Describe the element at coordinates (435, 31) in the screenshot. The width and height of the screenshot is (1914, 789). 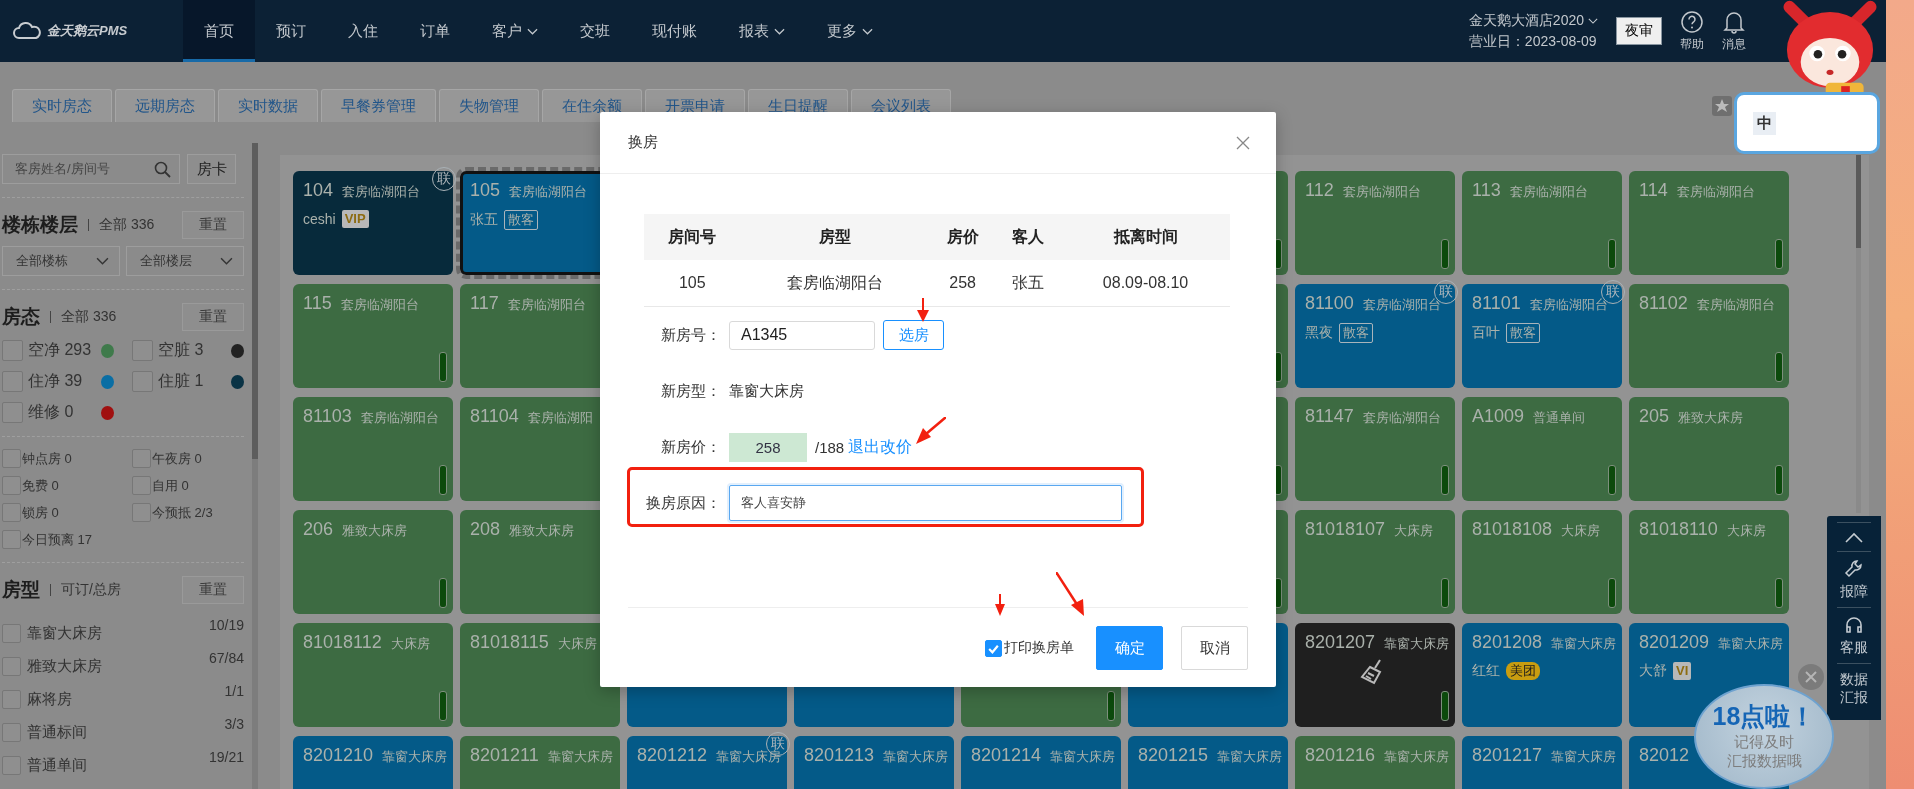
I see `nav-tab: 订单` at that location.